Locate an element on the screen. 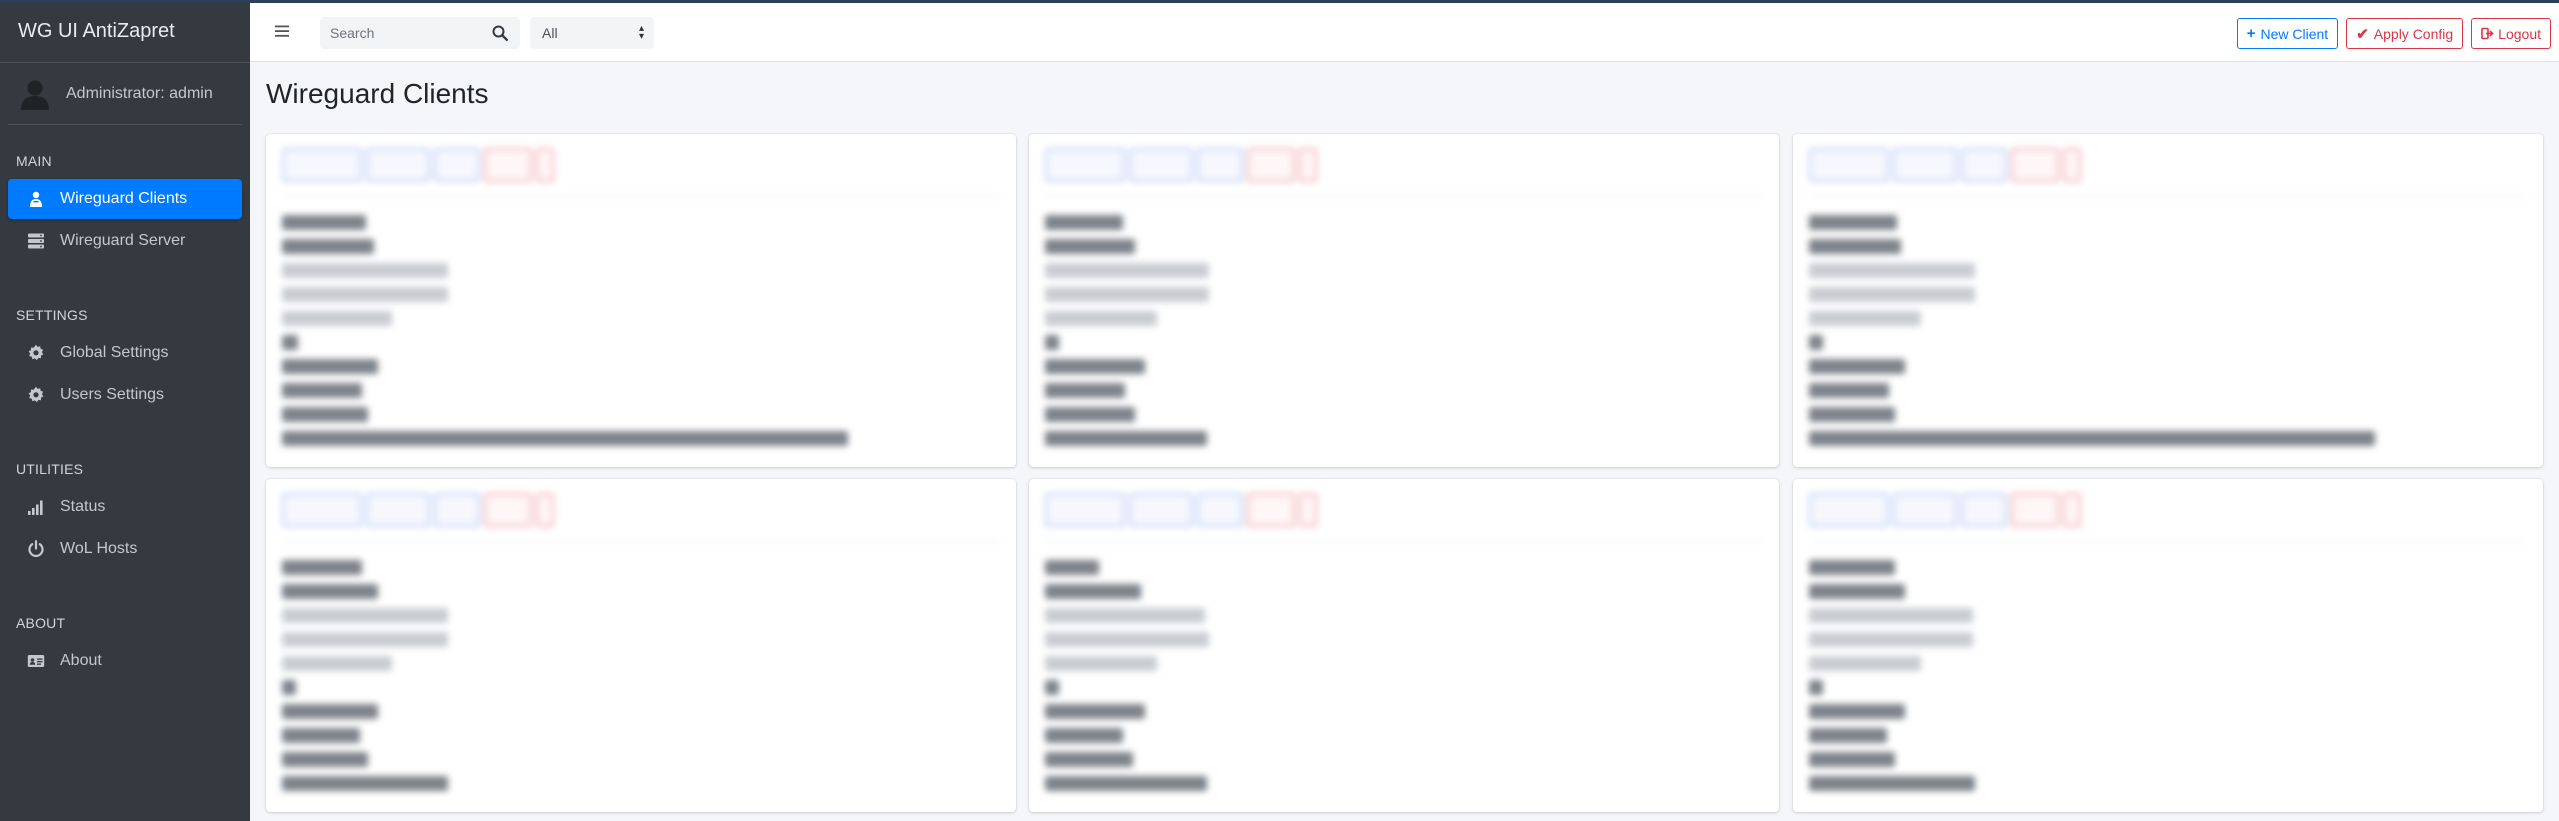 This screenshot has width=2559, height=821. search-input is located at coordinates (402, 33).